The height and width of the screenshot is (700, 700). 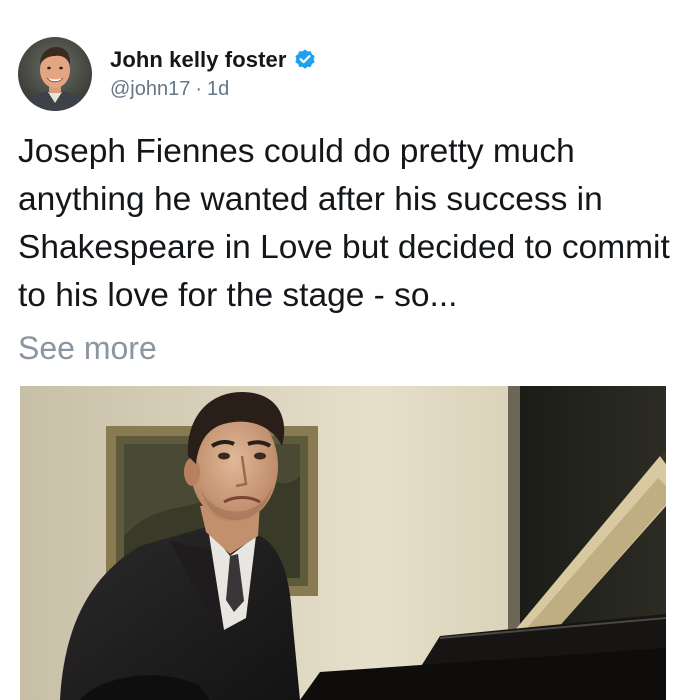 I want to click on avatar-photo, so click(x=55, y=74).